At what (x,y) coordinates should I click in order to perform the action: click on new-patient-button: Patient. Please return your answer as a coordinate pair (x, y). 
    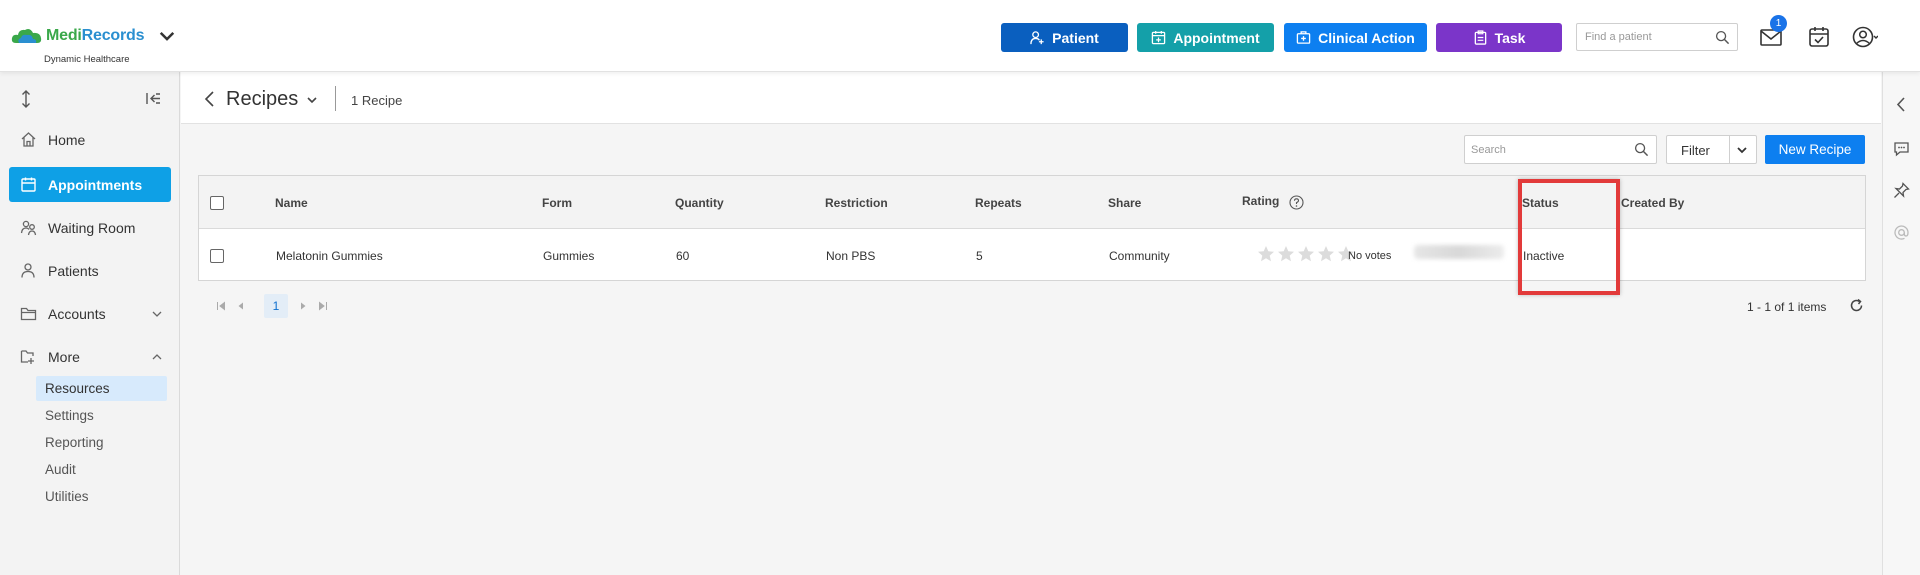
    Looking at the image, I should click on (1064, 37).